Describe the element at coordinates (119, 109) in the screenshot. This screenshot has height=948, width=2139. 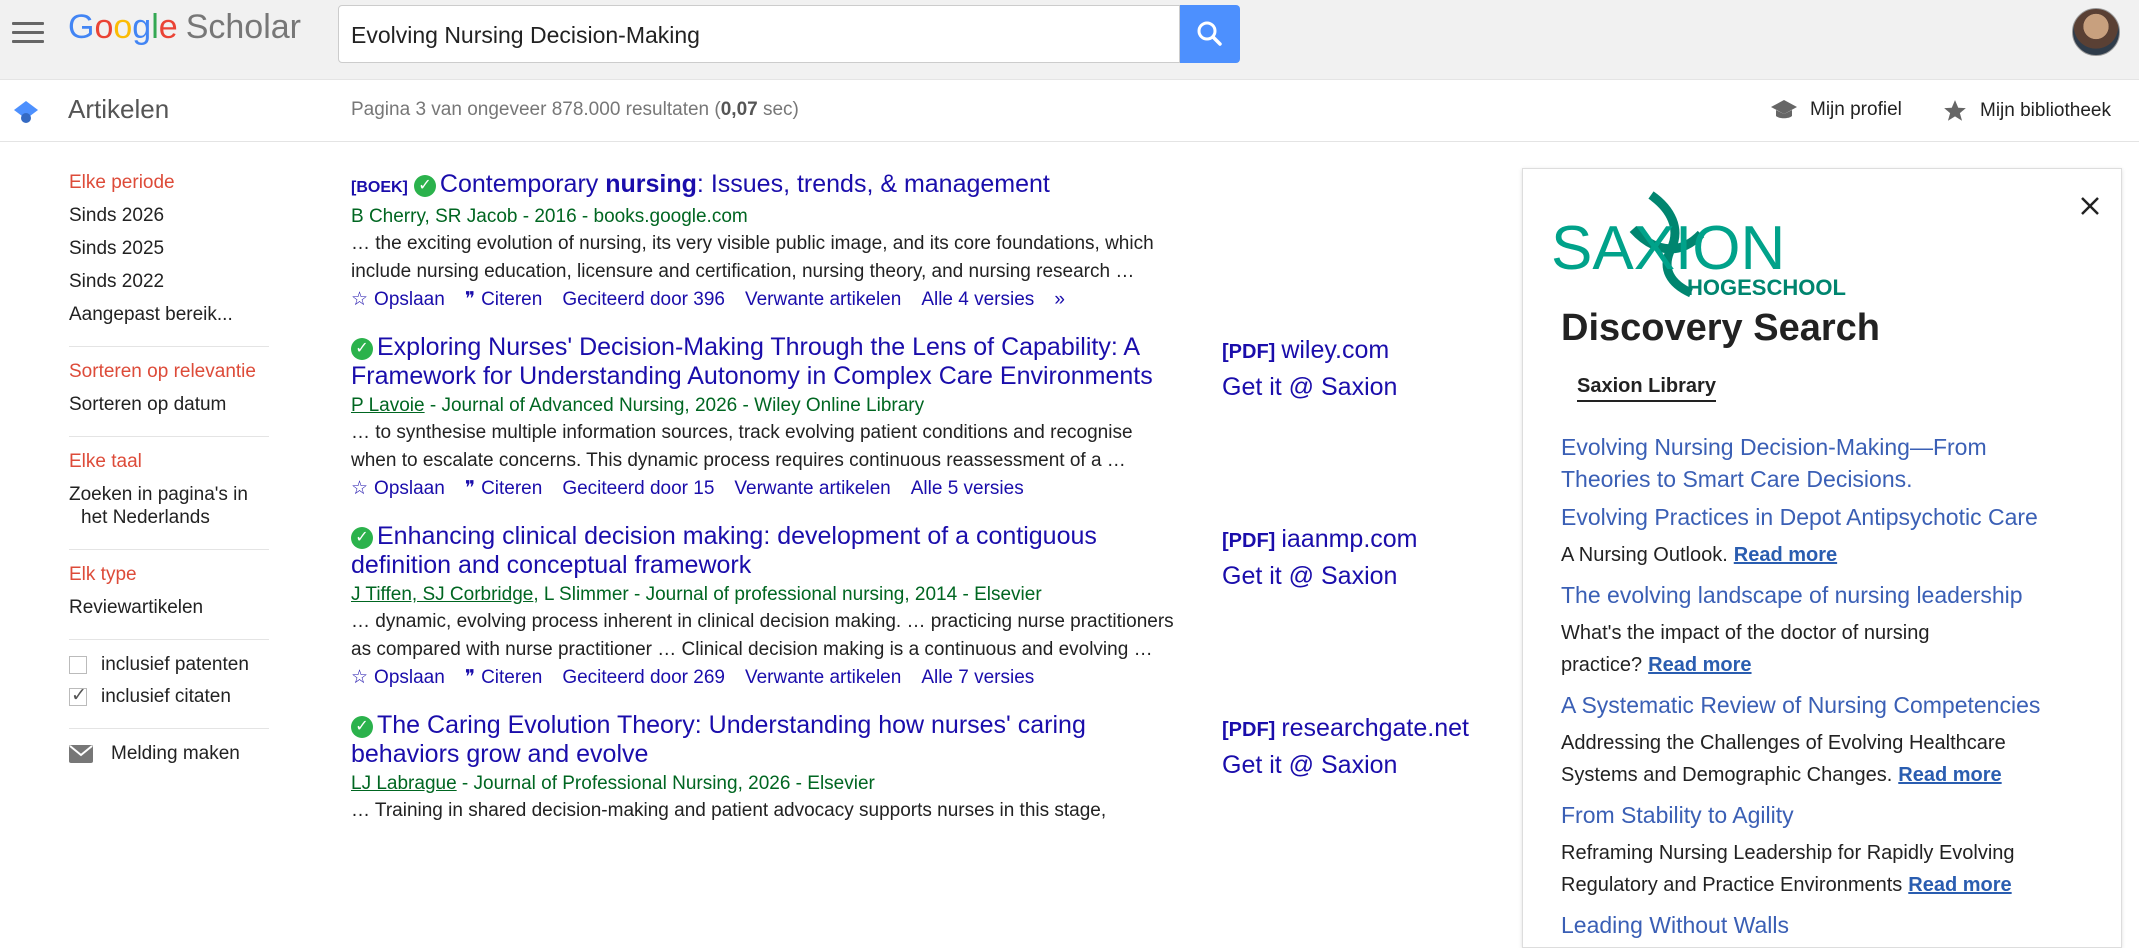
I see `section-title: Artikelen` at that location.